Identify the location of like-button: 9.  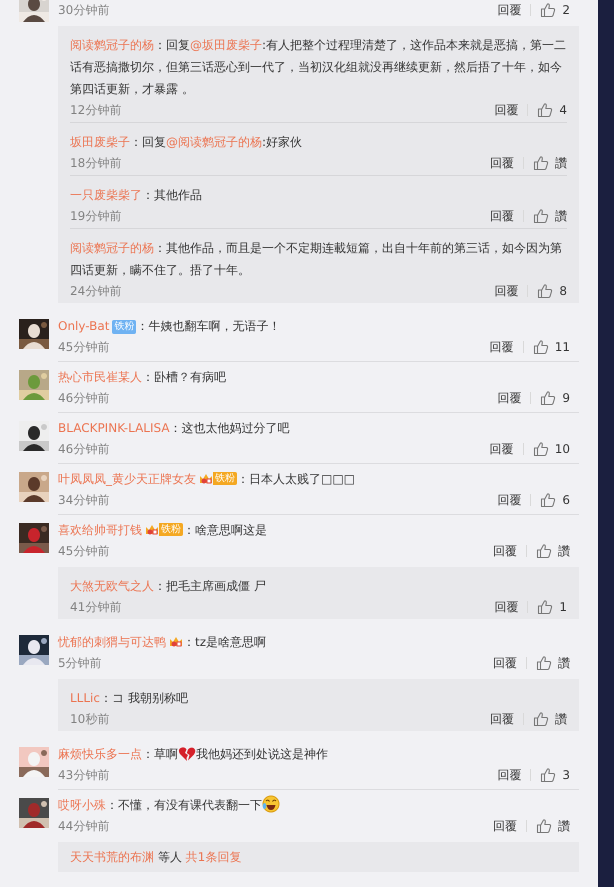
(555, 398).